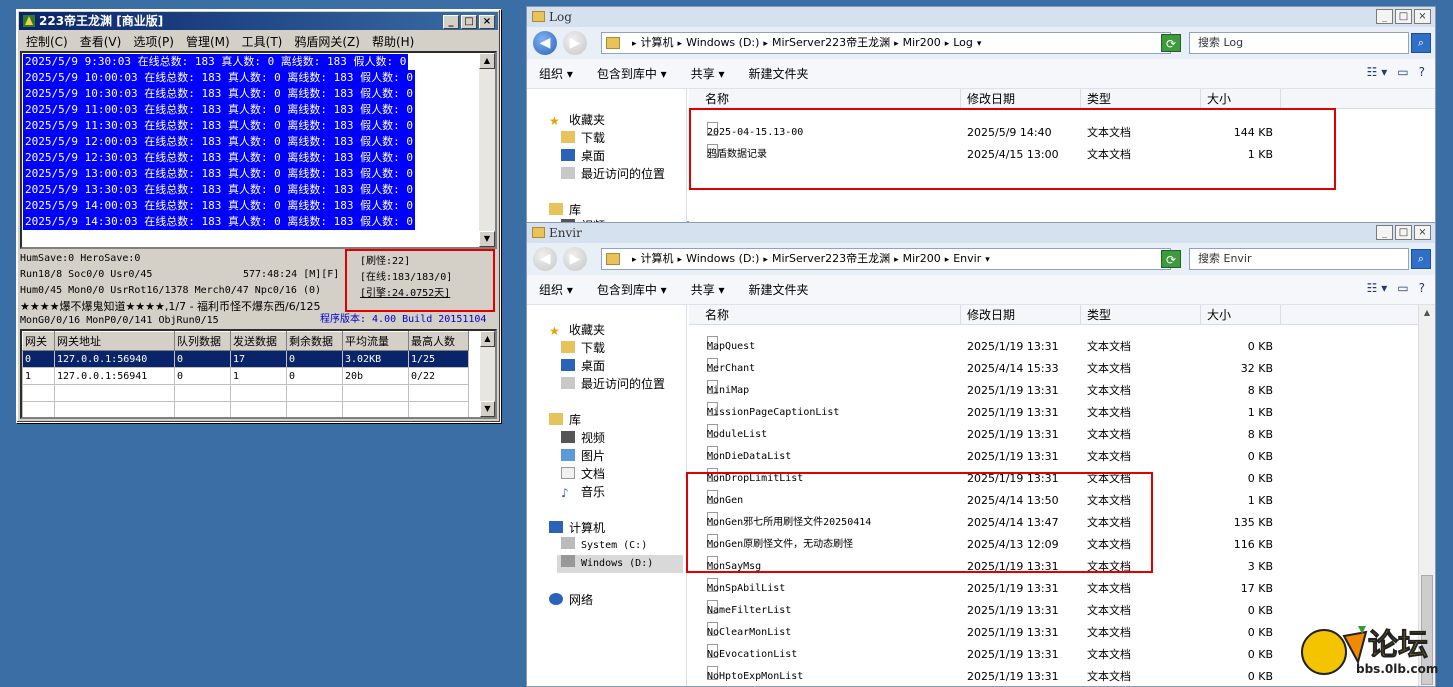 This screenshot has height=687, width=1453. Describe the element at coordinates (1377, 288) in the screenshot. I see `view-icon: ☷ ▾` at that location.